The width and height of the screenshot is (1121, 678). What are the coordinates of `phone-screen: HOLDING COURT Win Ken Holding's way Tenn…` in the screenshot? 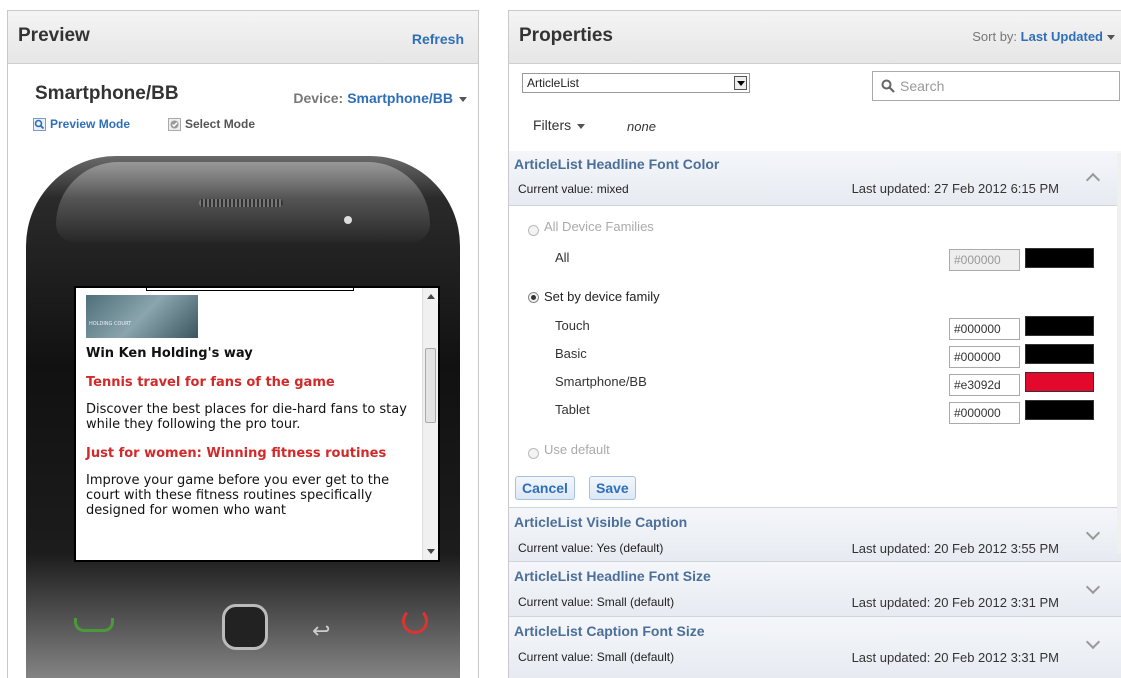 It's located at (257, 424).